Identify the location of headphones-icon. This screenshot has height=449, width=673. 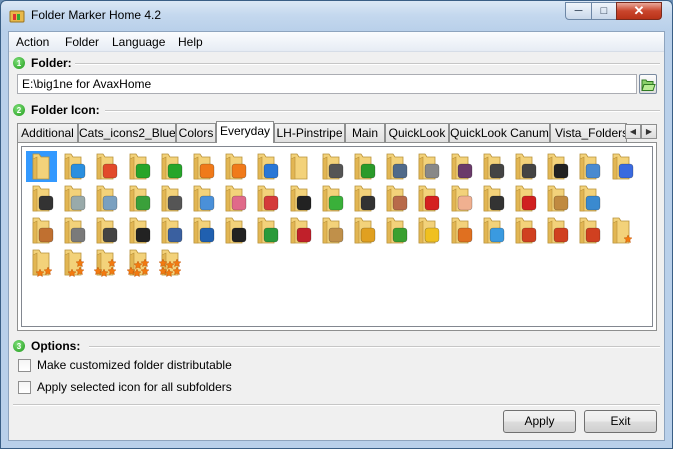
(234, 230).